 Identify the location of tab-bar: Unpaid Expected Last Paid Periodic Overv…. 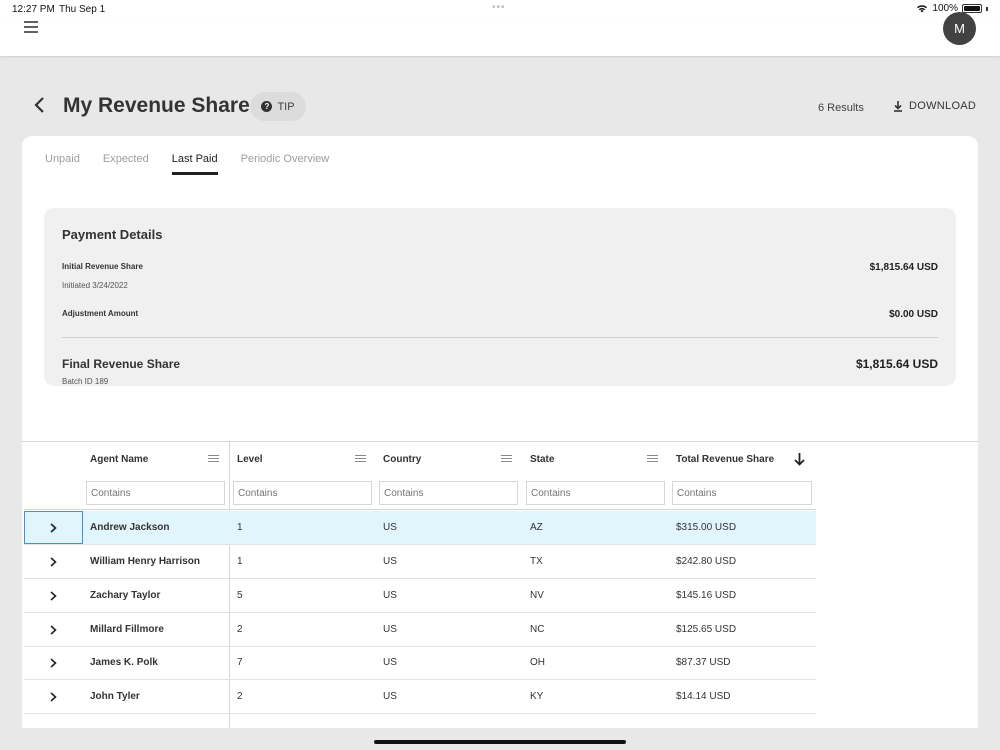
(198, 164).